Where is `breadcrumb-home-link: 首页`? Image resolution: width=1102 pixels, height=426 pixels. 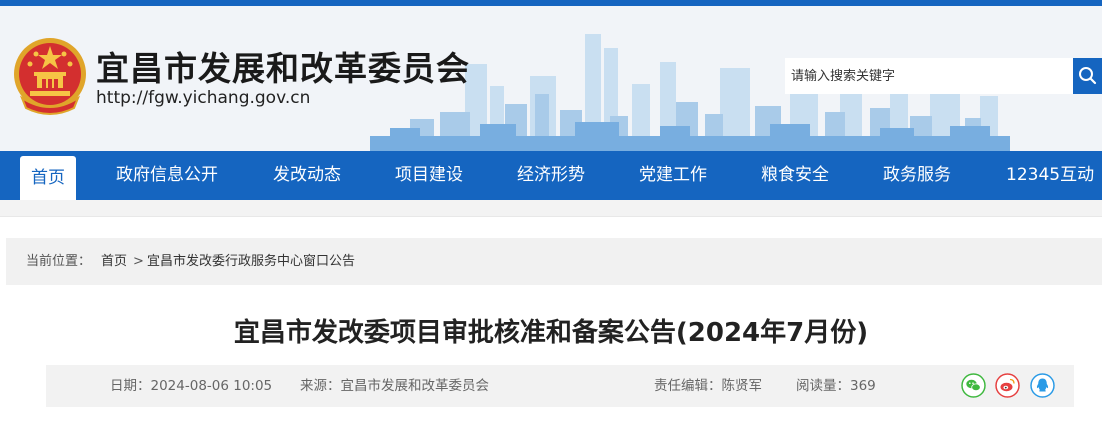 breadcrumb-home-link: 首页 is located at coordinates (114, 261).